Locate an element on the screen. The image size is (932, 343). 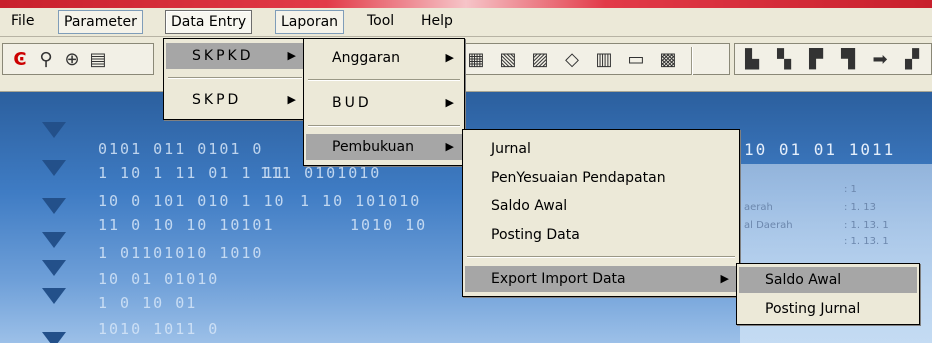
menu-export-import-dropdown: Saldo Awal Posting Jurnal is located at coordinates (828, 294).